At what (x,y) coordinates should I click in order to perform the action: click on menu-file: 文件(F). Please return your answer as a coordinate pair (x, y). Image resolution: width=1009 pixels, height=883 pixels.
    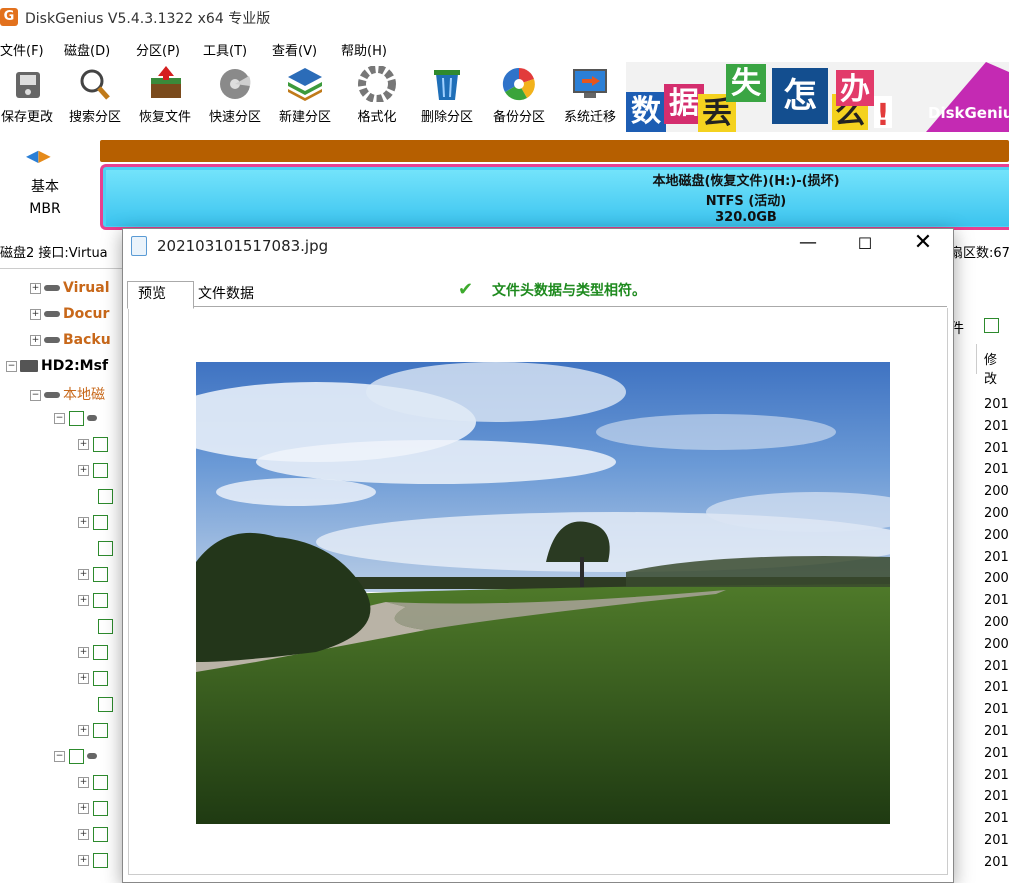
    Looking at the image, I should click on (22, 49).